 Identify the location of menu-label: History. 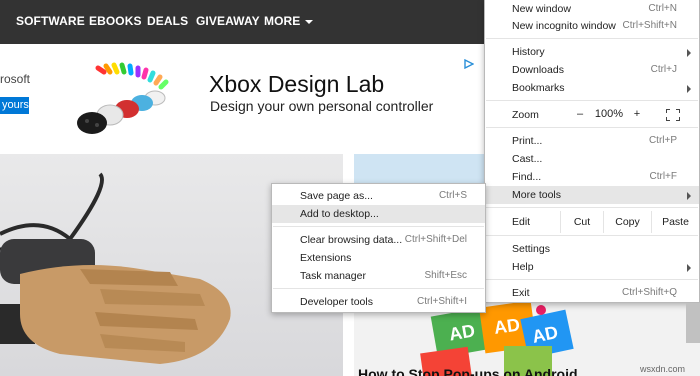
(528, 52).